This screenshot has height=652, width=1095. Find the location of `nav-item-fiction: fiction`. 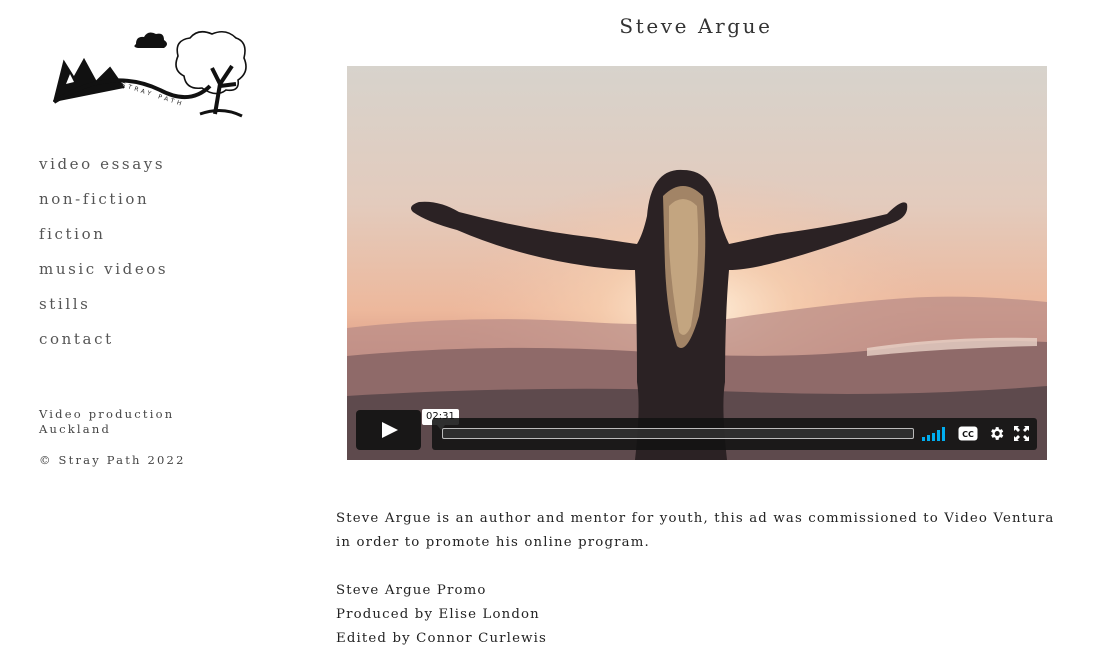

nav-item-fiction: fiction is located at coordinates (103, 241).